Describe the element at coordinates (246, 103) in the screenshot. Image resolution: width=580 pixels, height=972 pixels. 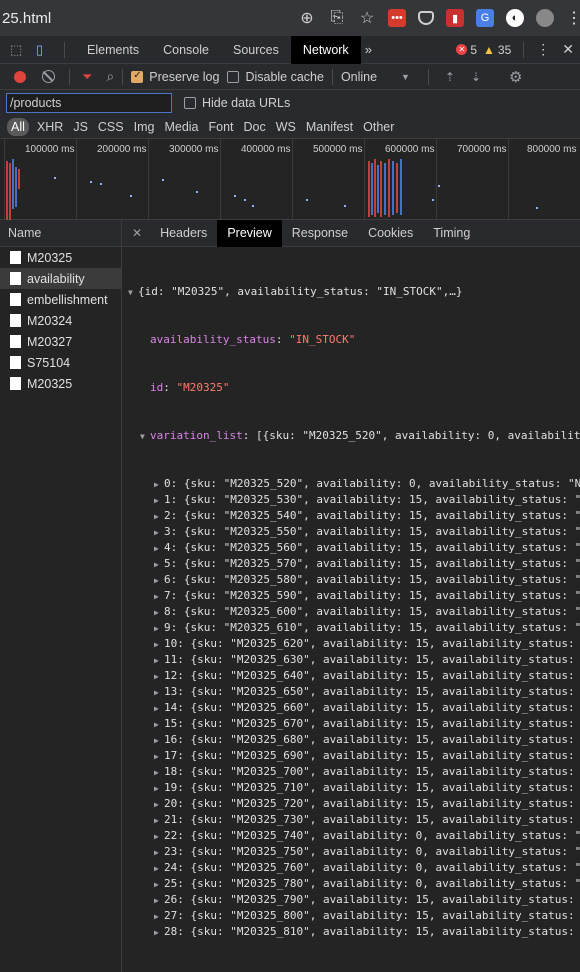
I see `hide-data-urls-label: Hide data URLs` at that location.